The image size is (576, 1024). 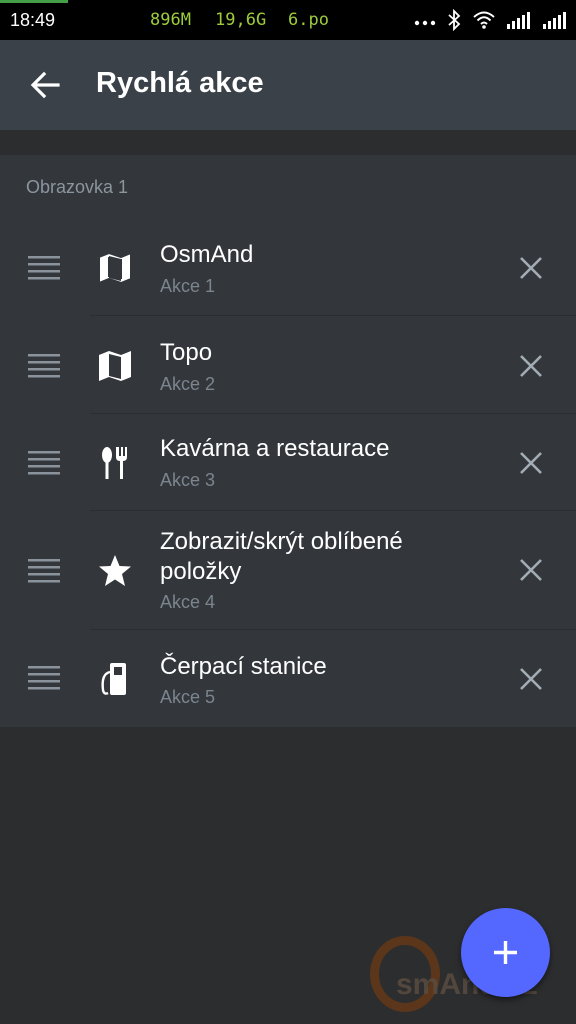 I want to click on list-item: Kavárna a restaurace Akce 3, so click(x=288, y=462).